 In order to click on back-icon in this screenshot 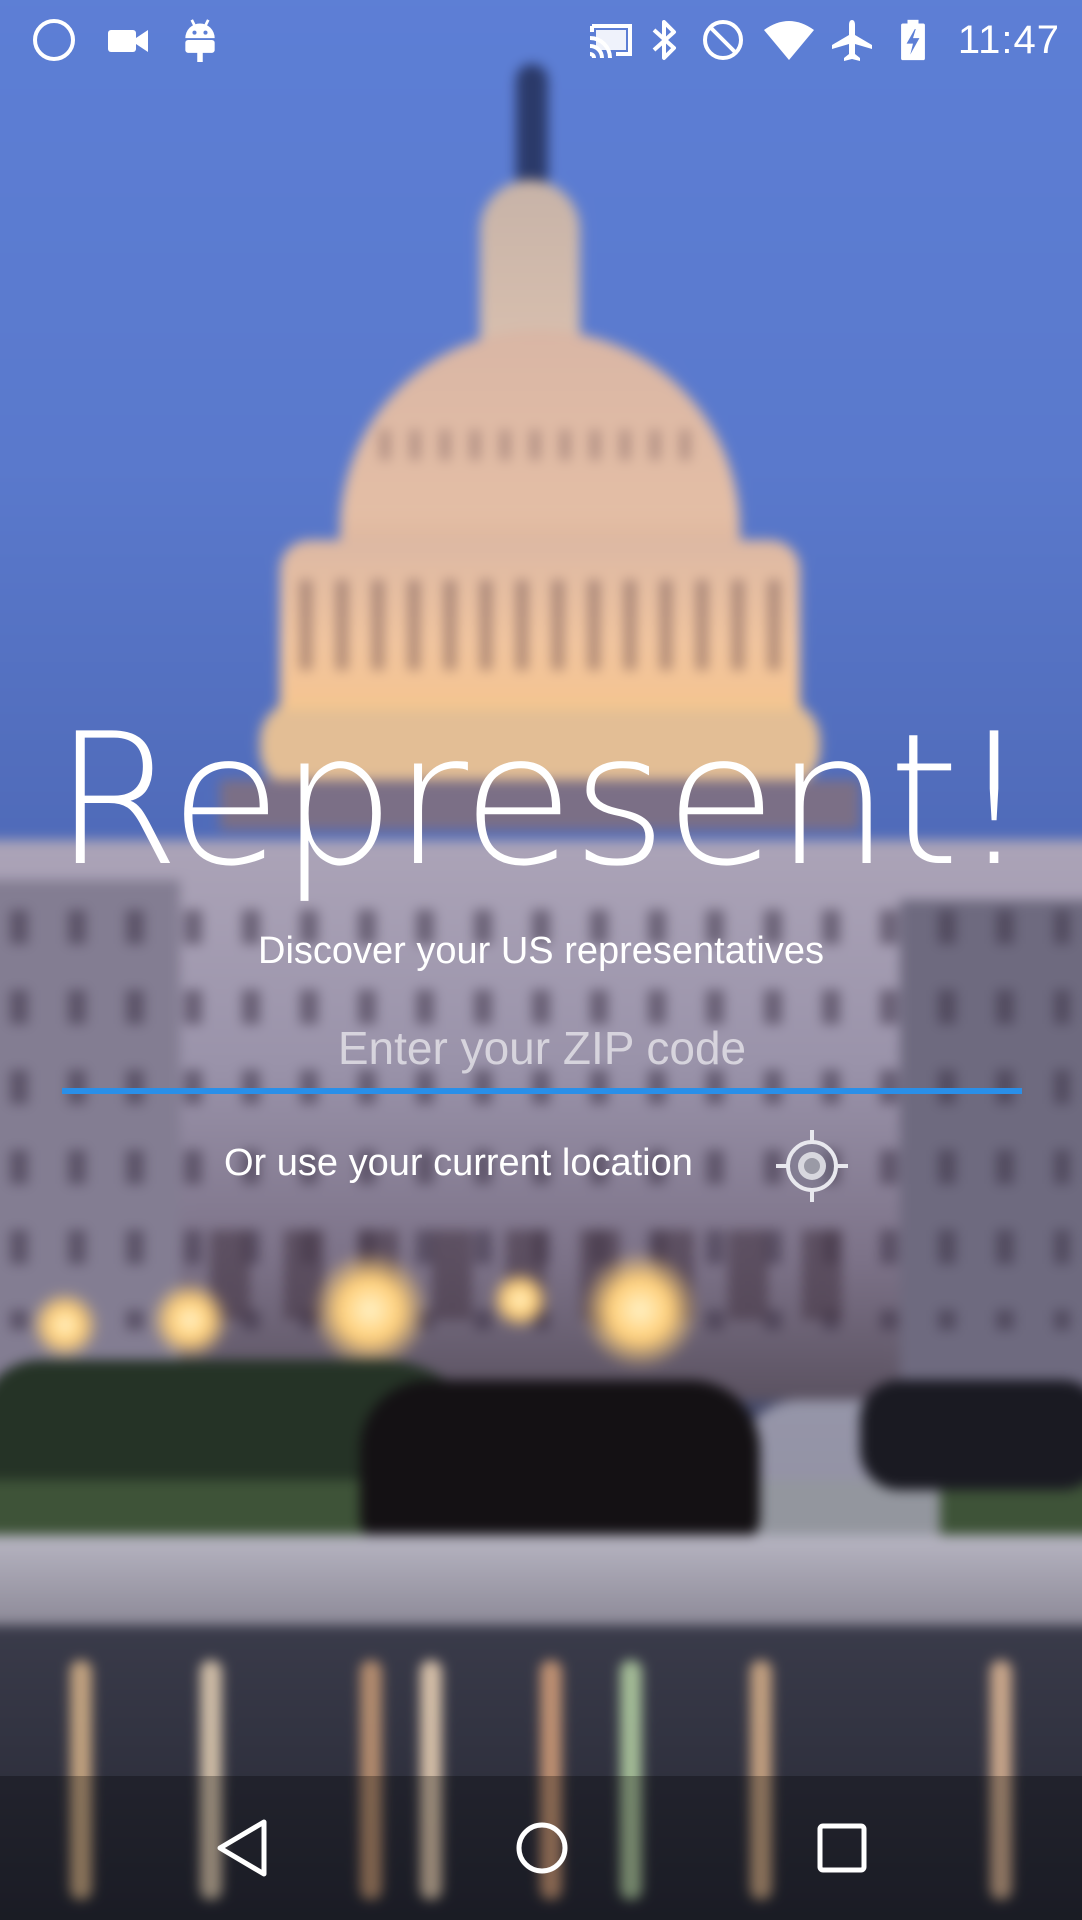, I will do `click(242, 1848)`.